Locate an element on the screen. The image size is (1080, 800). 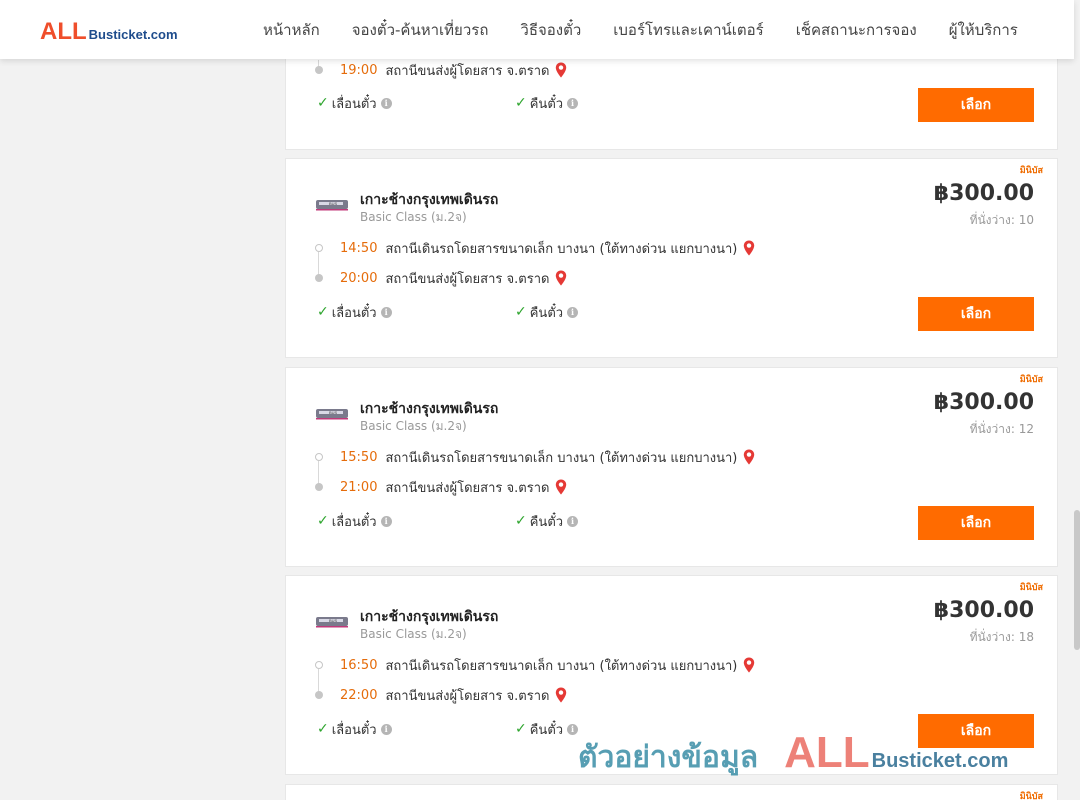
arrival-time: 20:00 is located at coordinates (359, 278).